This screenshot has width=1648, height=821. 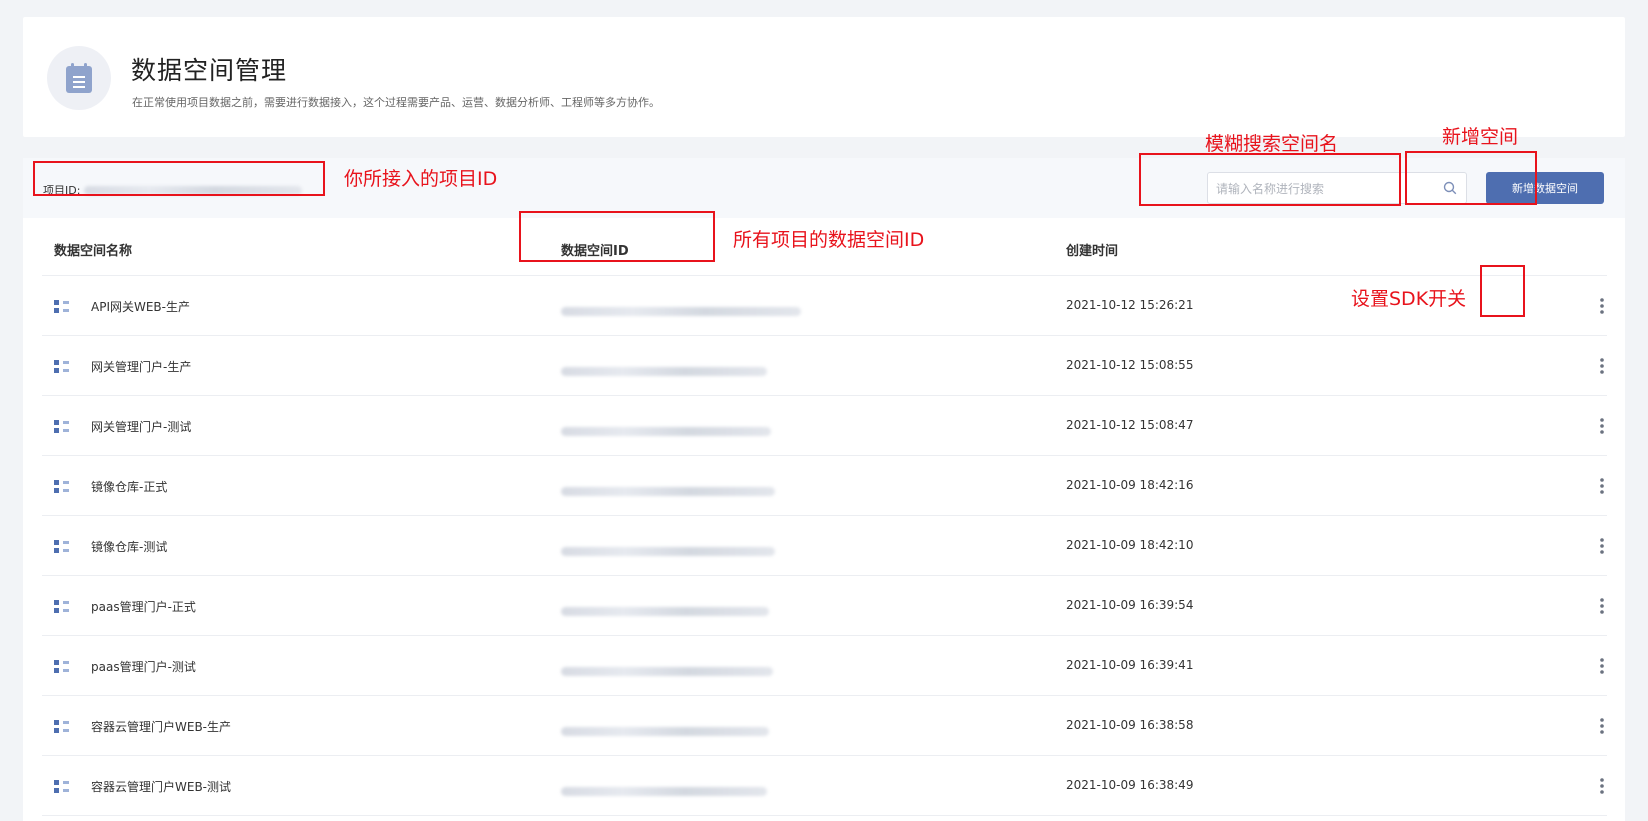 What do you see at coordinates (1130, 665) in the screenshot?
I see `created-time: 2021-10-09 16:39:41` at bounding box center [1130, 665].